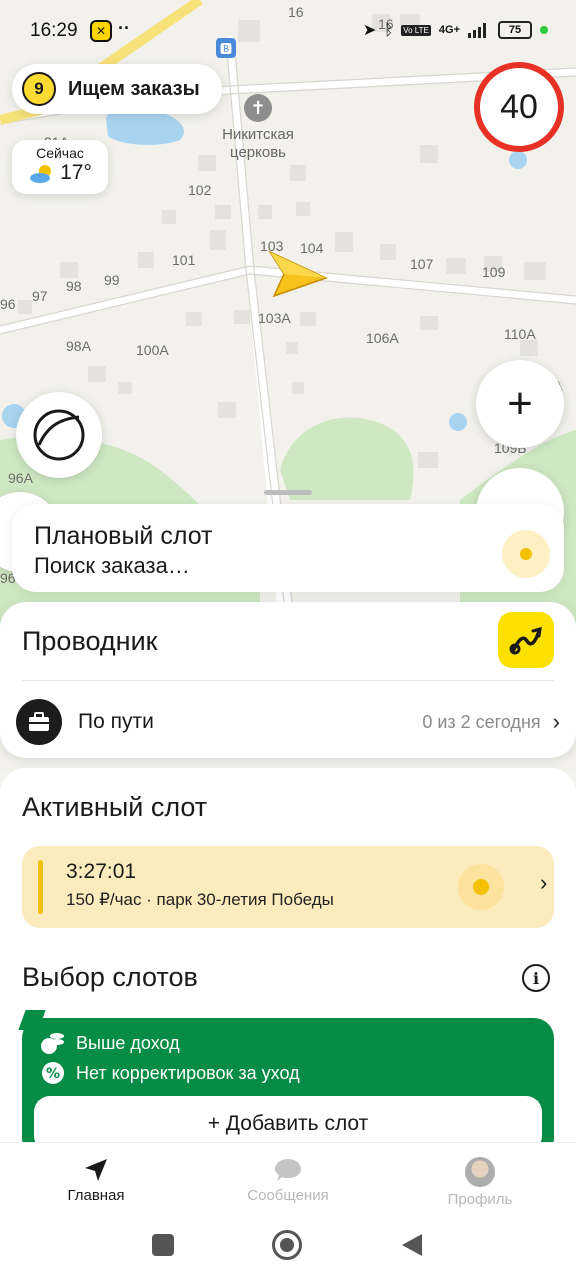 This screenshot has width=576, height=1280. I want to click on zoom-in-button: +, so click(520, 404).